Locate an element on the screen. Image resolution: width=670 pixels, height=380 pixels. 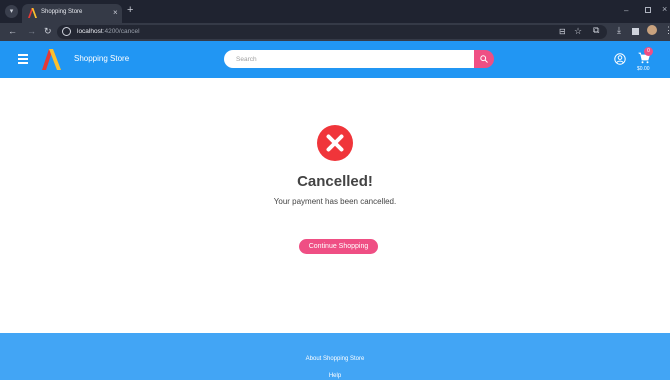
address-bar: localhost:4200/cancel ⊟ ☆ is located at coordinates (332, 32).